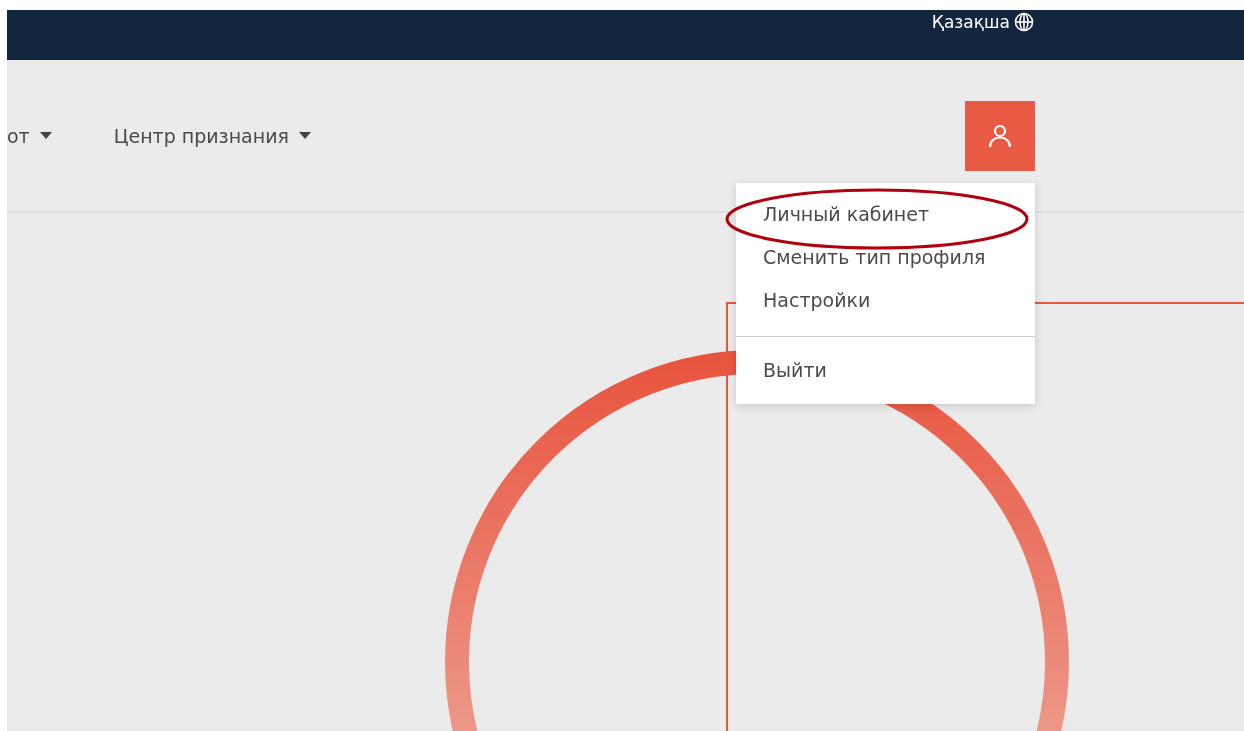 Image resolution: width=1244 pixels, height=731 pixels. I want to click on menu-item: Сменить тип профиля, so click(885, 257).